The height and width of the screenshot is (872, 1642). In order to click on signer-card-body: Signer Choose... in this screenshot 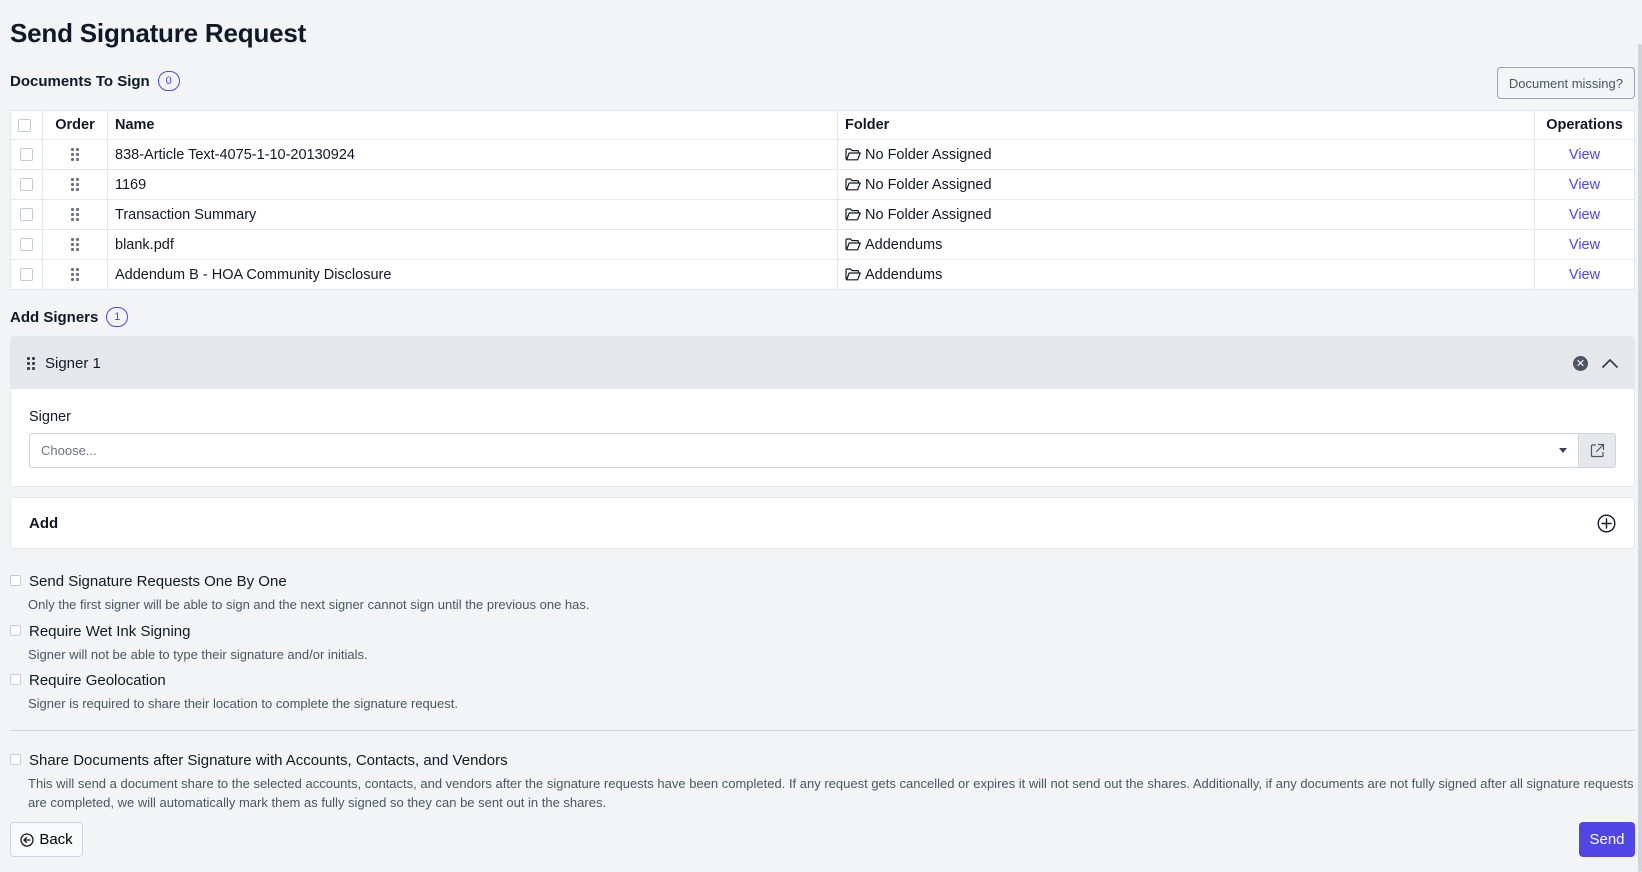, I will do `click(822, 437)`.